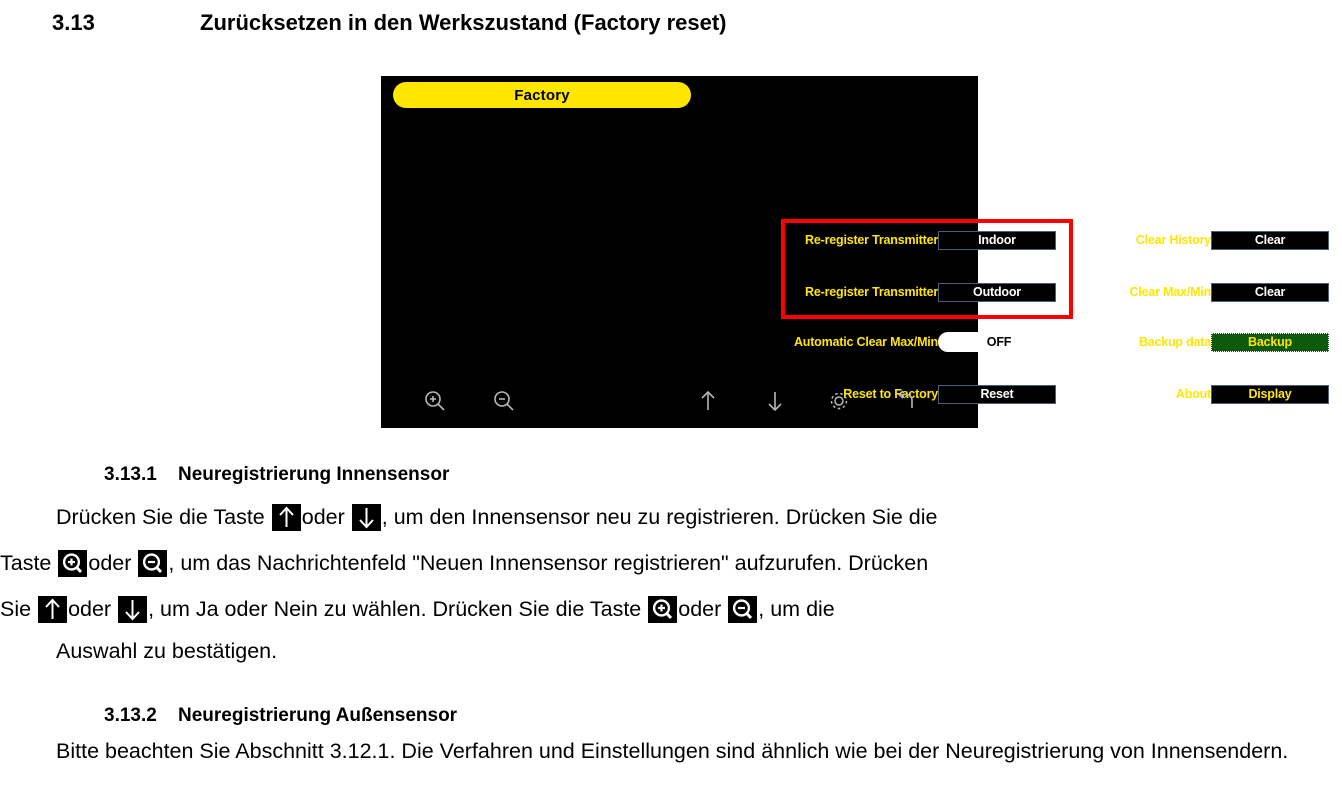  What do you see at coordinates (1270, 240) in the screenshot?
I see `setting-value-clear-history: Clear` at bounding box center [1270, 240].